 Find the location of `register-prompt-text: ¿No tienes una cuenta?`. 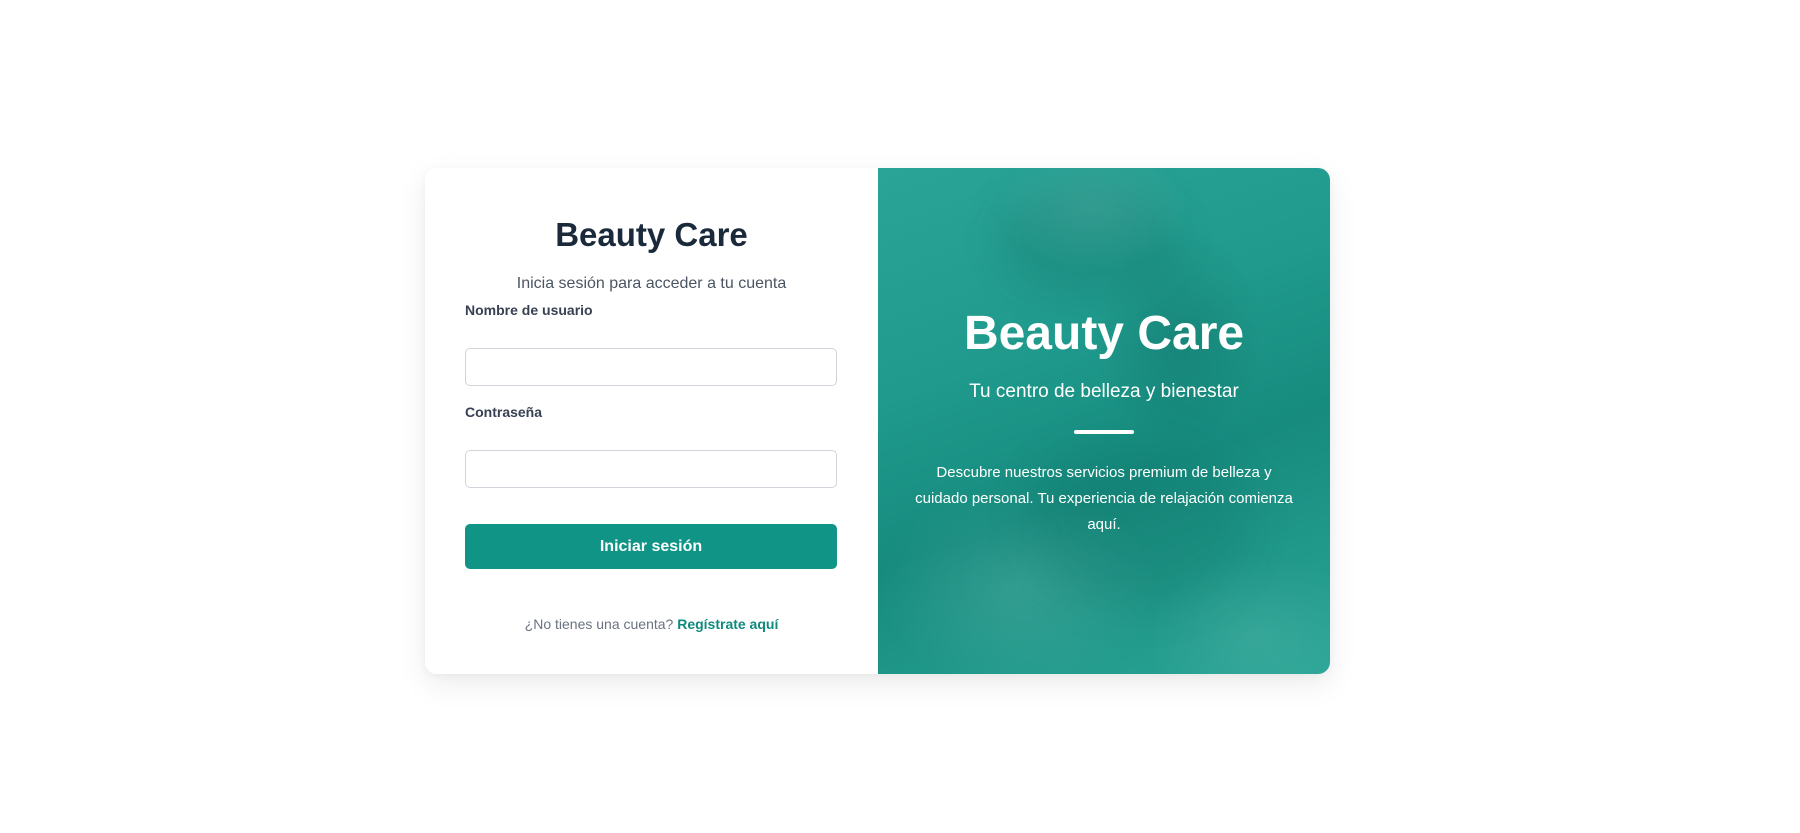

register-prompt-text: ¿No tienes una cuenta? is located at coordinates (599, 624).